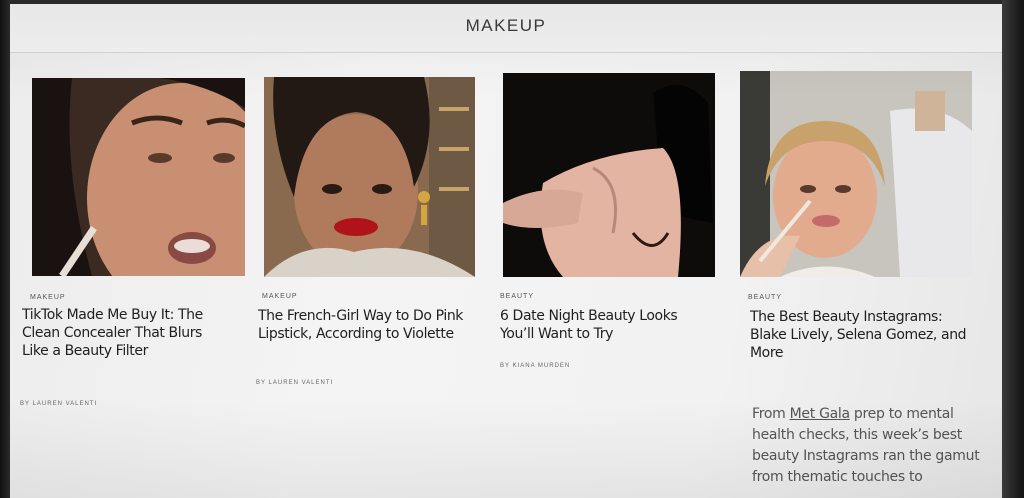 The height and width of the screenshot is (498, 1024). Describe the element at coordinates (58, 404) in the screenshot. I see `article-byline-1: BY LAUREN VALENTI` at that location.